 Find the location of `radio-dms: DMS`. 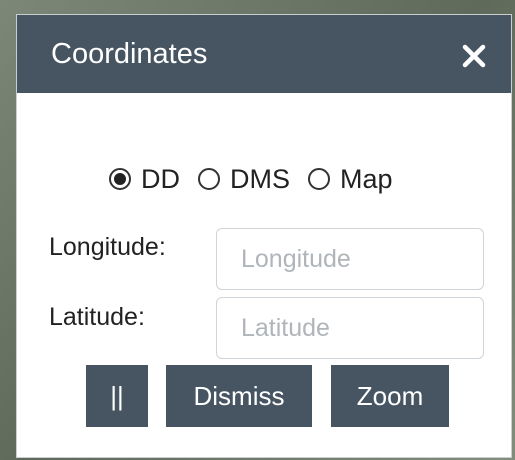

radio-dms: DMS is located at coordinates (244, 179).